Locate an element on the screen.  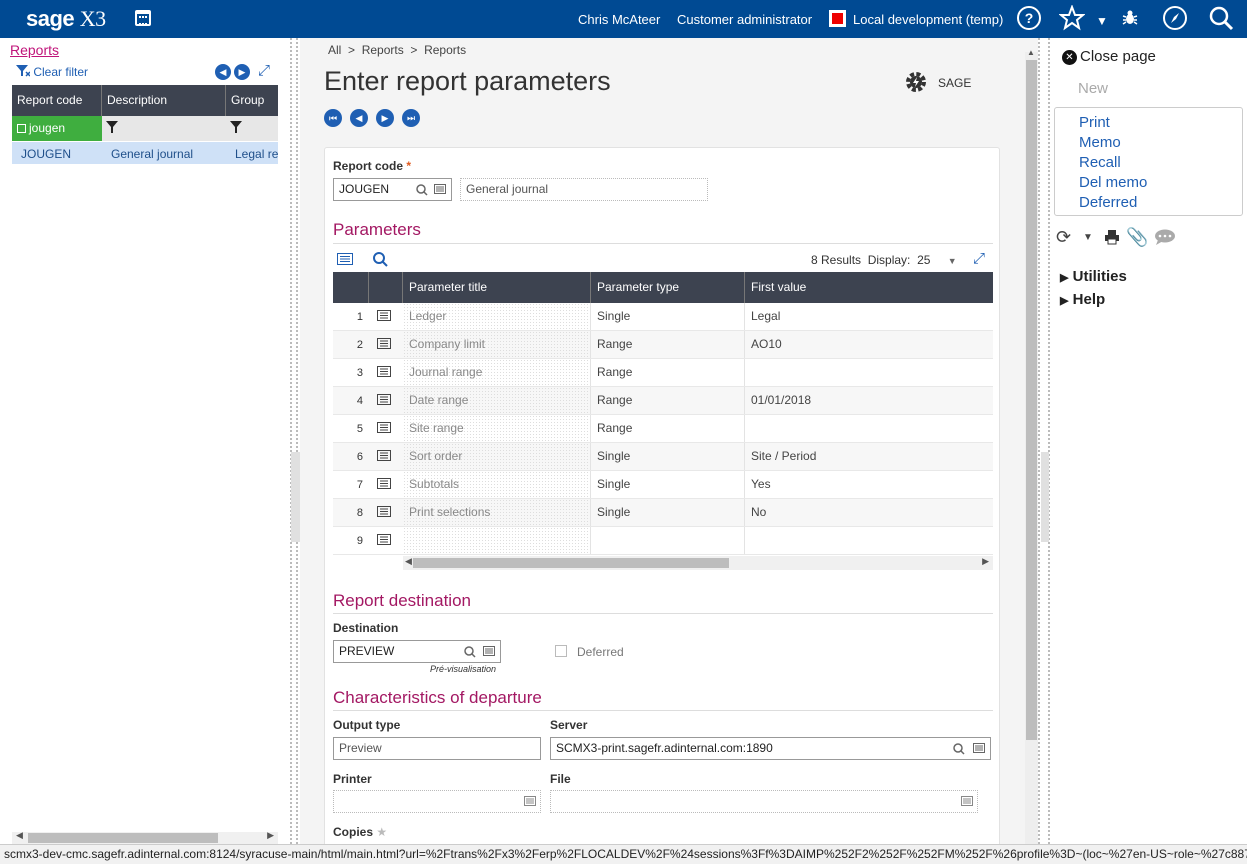
col-group: Group is located at coordinates (252, 100).